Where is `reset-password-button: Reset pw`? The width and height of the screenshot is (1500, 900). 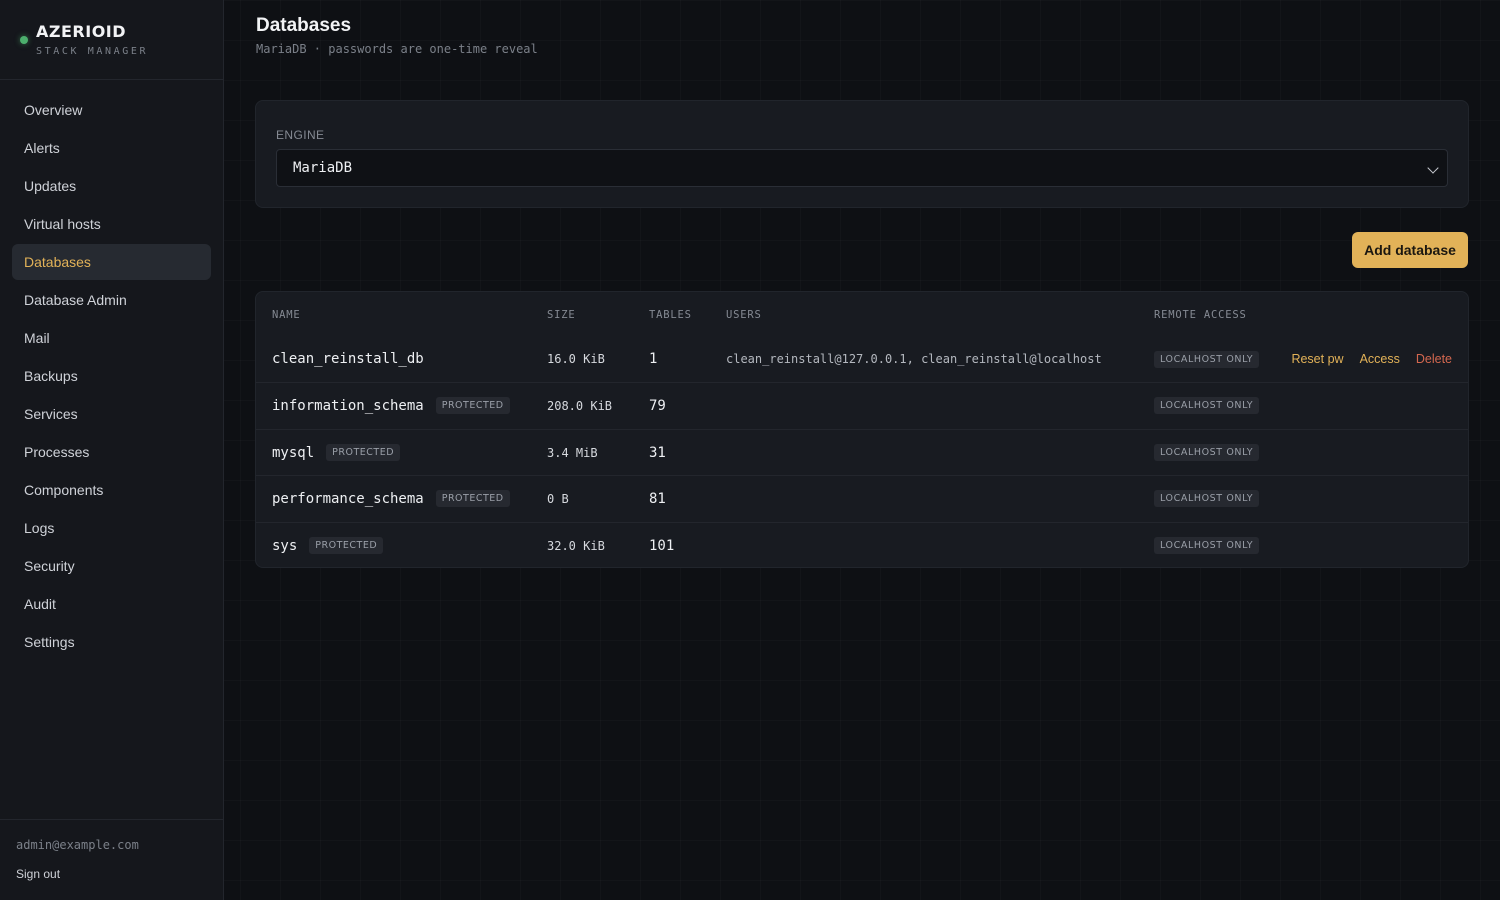
reset-password-button: Reset pw is located at coordinates (1317, 359).